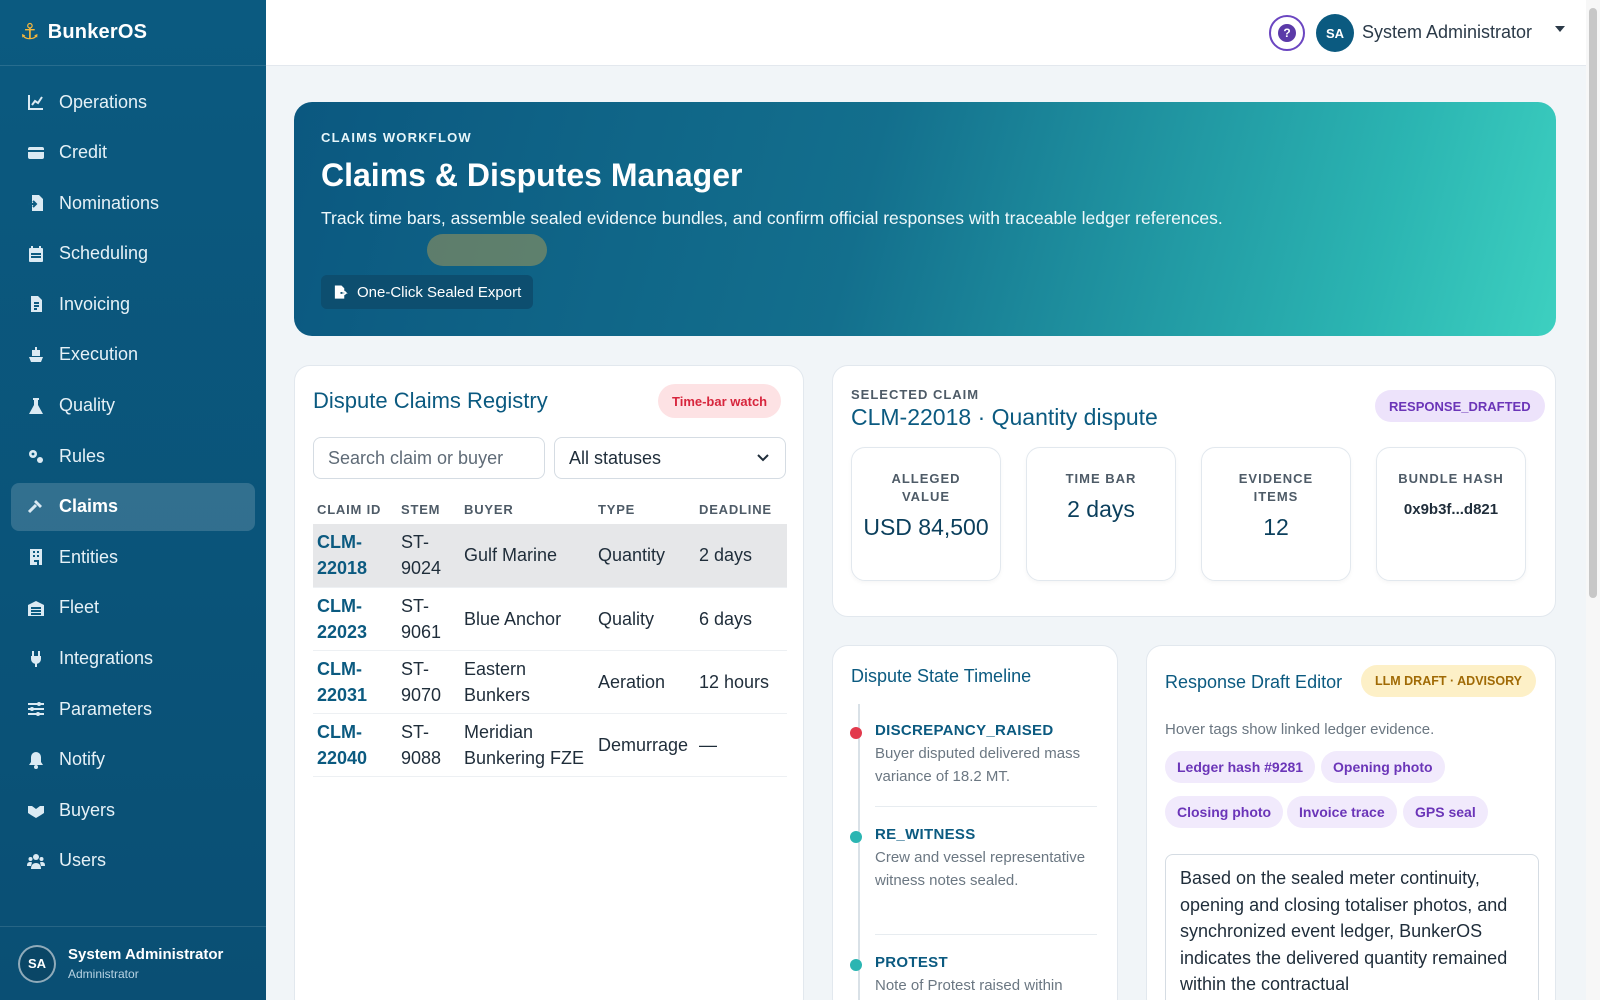  I want to click on metric-value: 12, so click(1276, 527).